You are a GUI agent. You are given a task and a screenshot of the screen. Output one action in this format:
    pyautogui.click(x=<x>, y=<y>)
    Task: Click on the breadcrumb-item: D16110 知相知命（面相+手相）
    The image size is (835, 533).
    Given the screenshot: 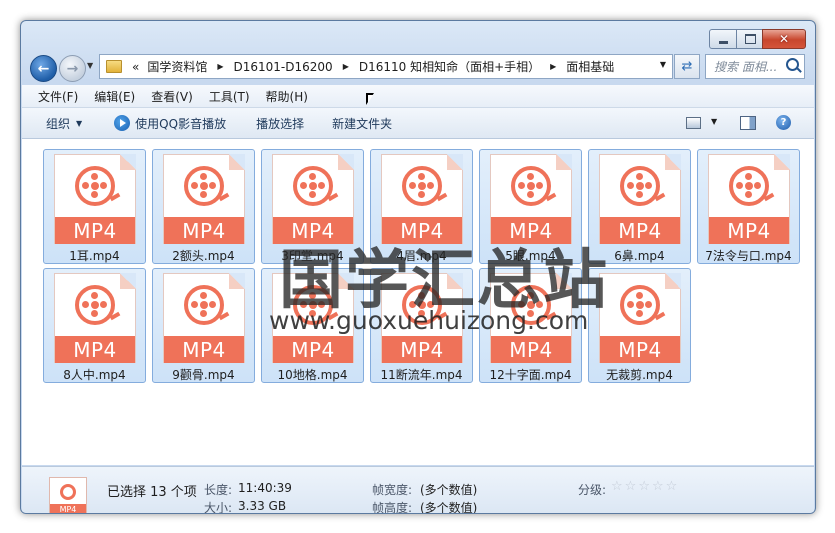 What is the action you would take?
    pyautogui.click(x=449, y=66)
    